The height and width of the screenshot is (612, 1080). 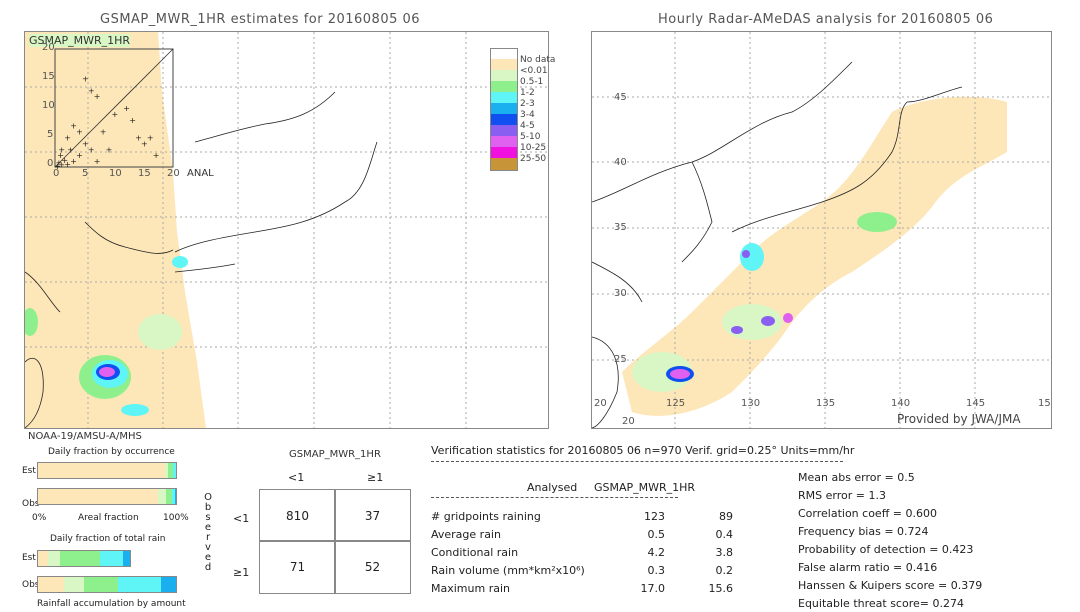 What do you see at coordinates (48, 105) in the screenshot?
I see `inset-ytick: 10` at bounding box center [48, 105].